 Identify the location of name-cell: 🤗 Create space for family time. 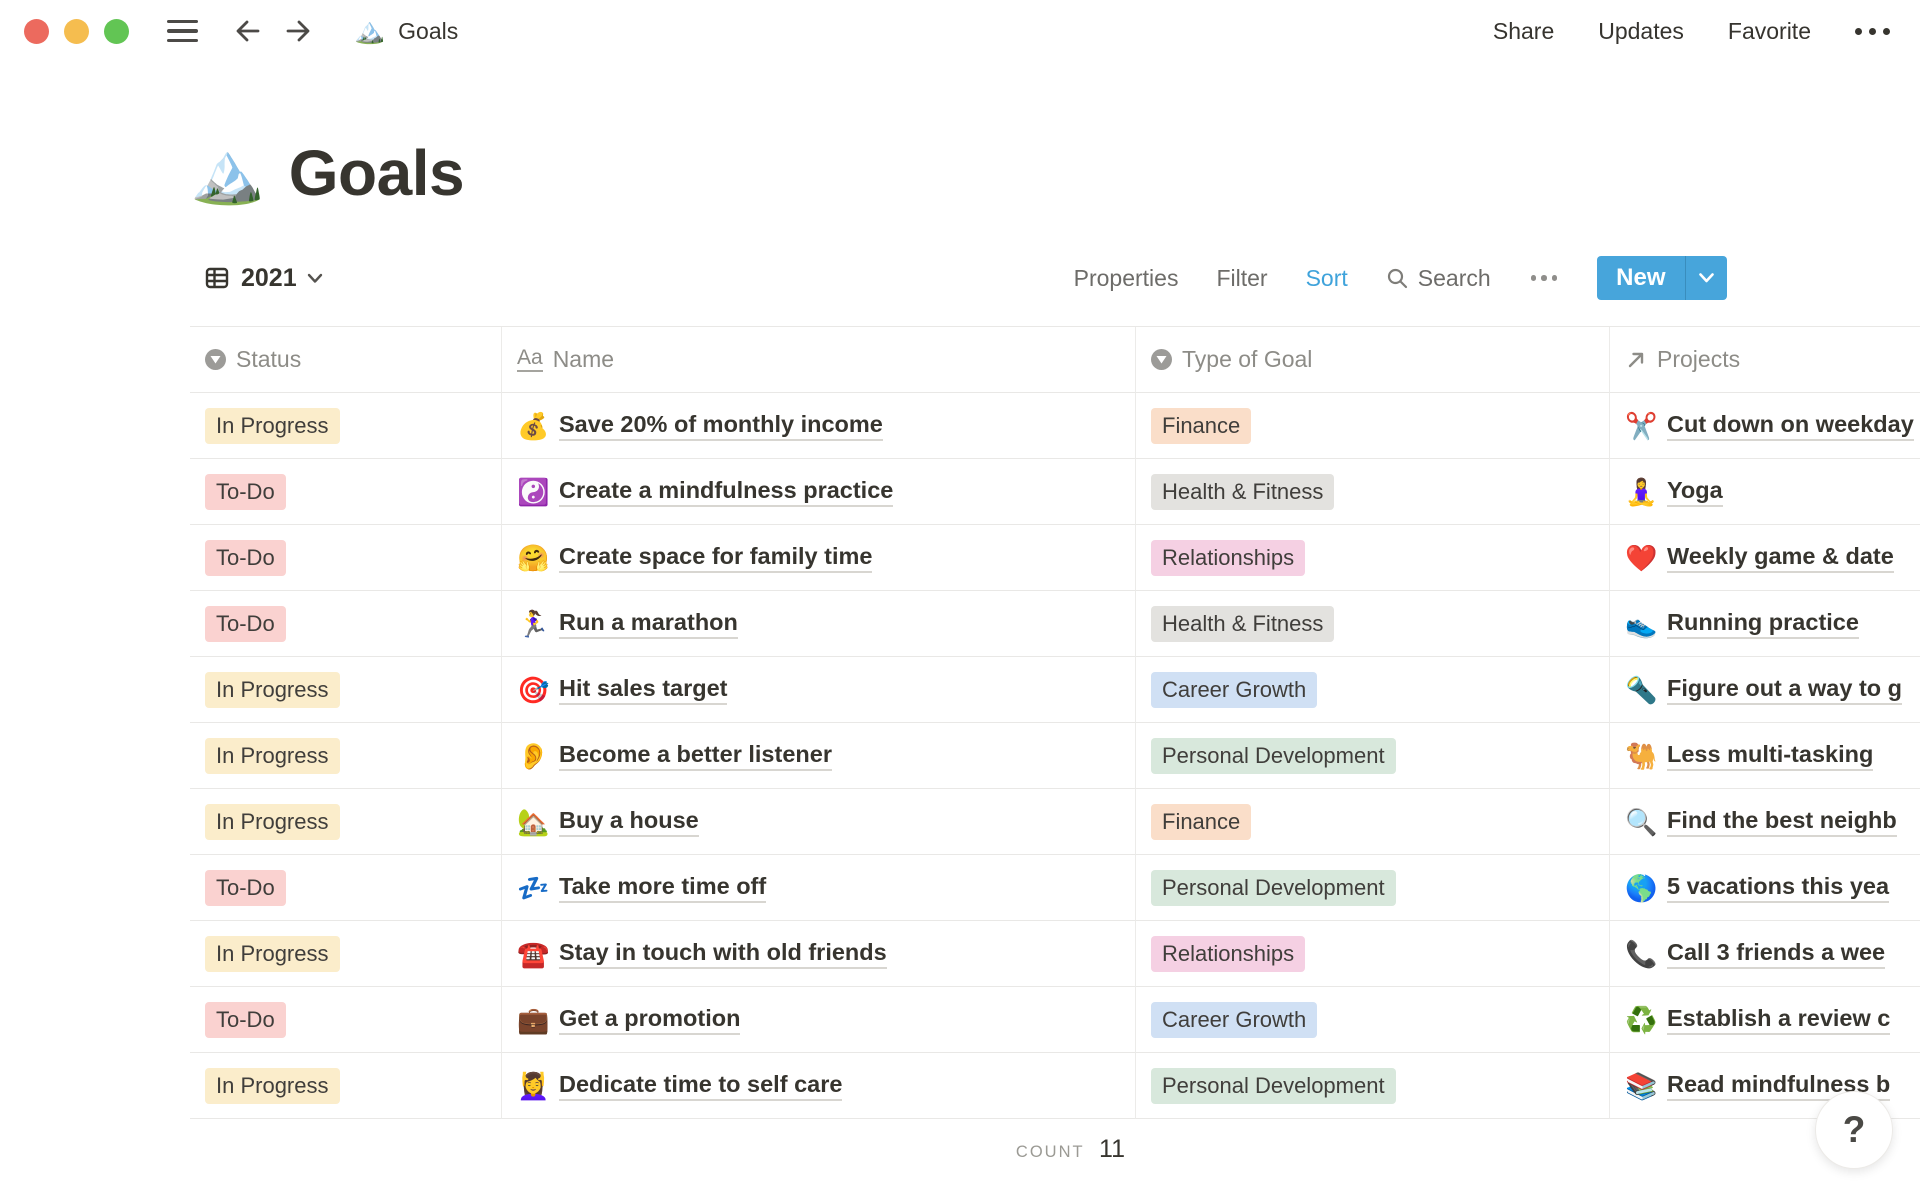
(819, 558).